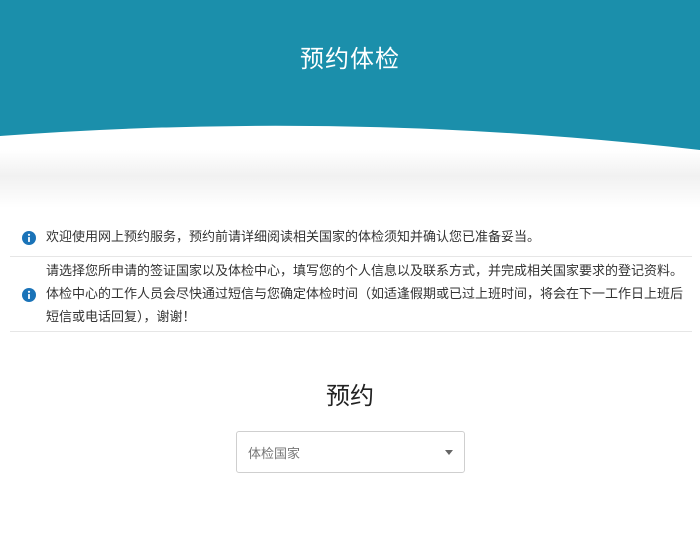  Describe the element at coordinates (350, 396) in the screenshot. I see `booking-title: 预约` at that location.